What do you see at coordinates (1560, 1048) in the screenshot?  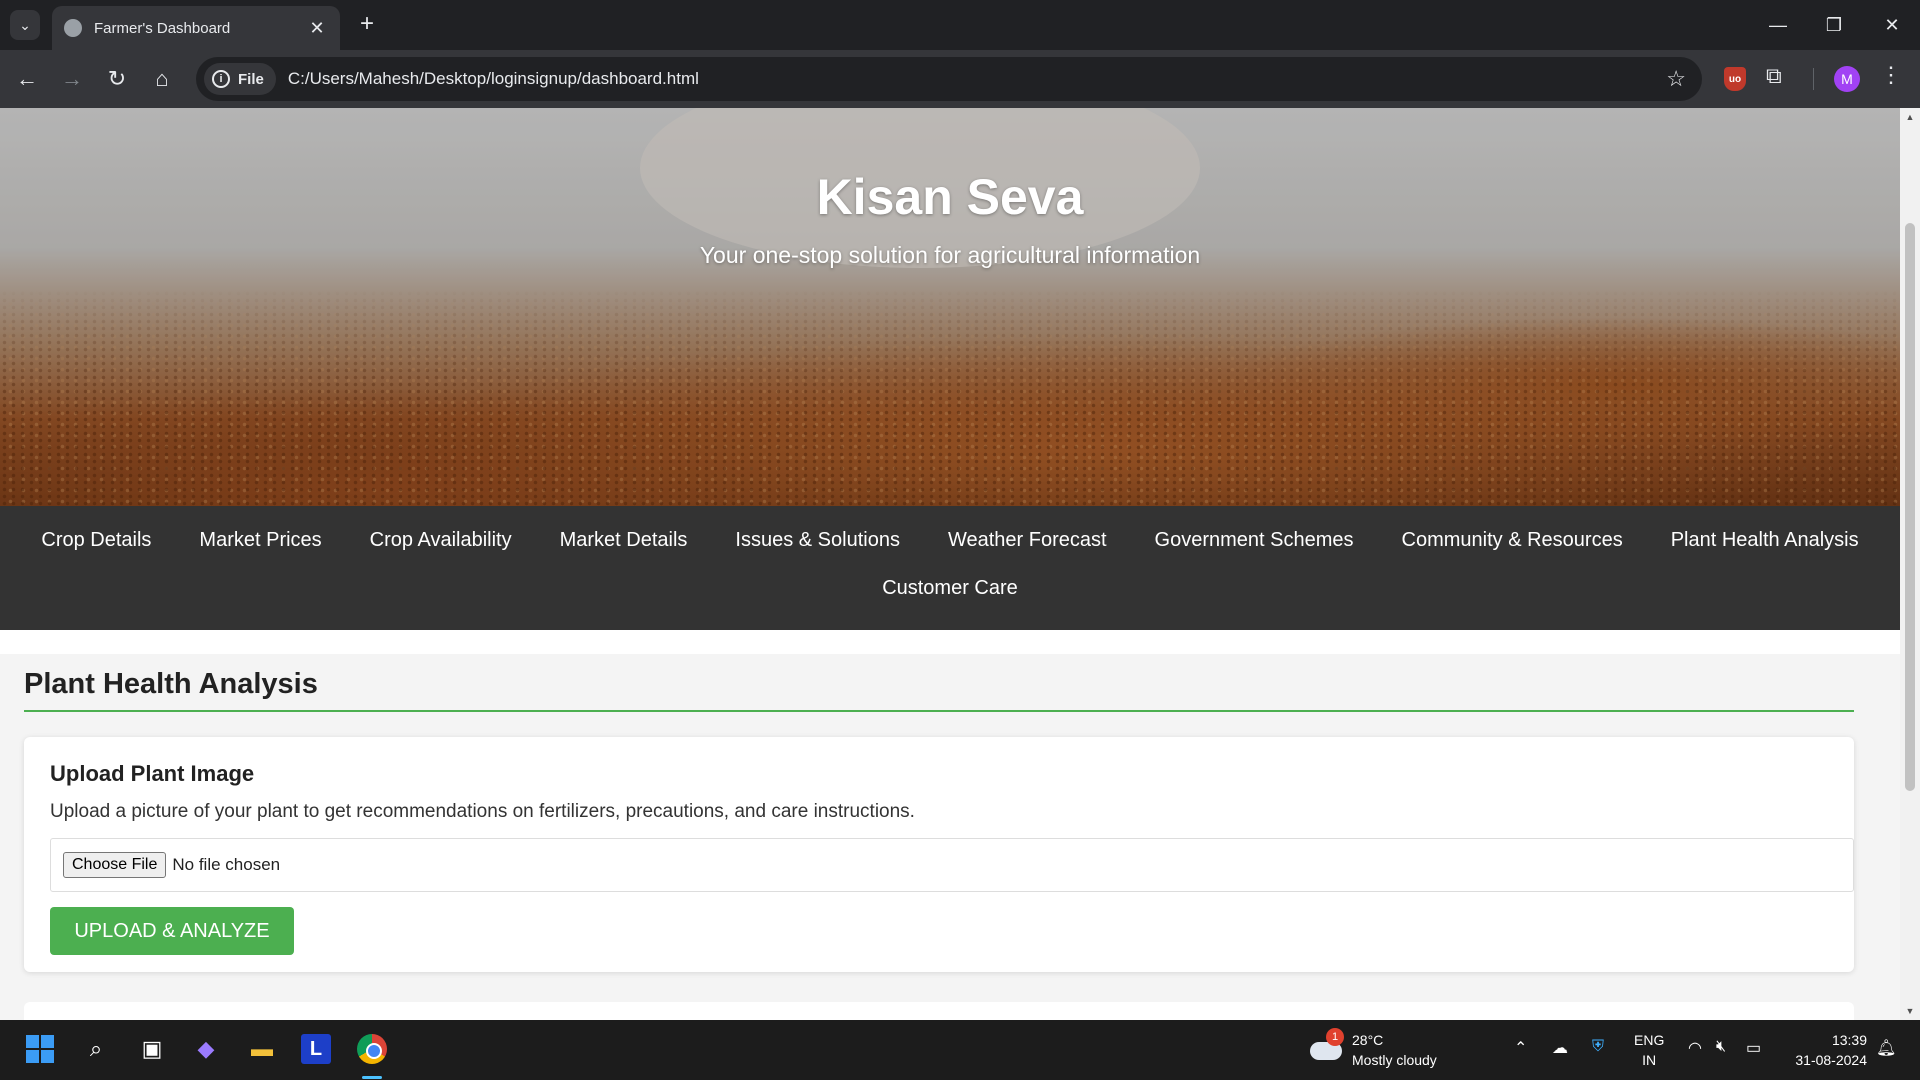 I see `onedrive-cloud-icon: ☁` at bounding box center [1560, 1048].